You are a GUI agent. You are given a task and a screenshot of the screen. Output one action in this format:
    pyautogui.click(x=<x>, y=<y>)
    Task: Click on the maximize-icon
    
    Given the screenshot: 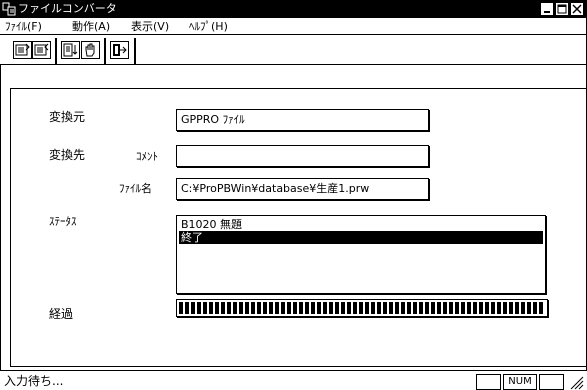 What is the action you would take?
    pyautogui.click(x=562, y=9)
    